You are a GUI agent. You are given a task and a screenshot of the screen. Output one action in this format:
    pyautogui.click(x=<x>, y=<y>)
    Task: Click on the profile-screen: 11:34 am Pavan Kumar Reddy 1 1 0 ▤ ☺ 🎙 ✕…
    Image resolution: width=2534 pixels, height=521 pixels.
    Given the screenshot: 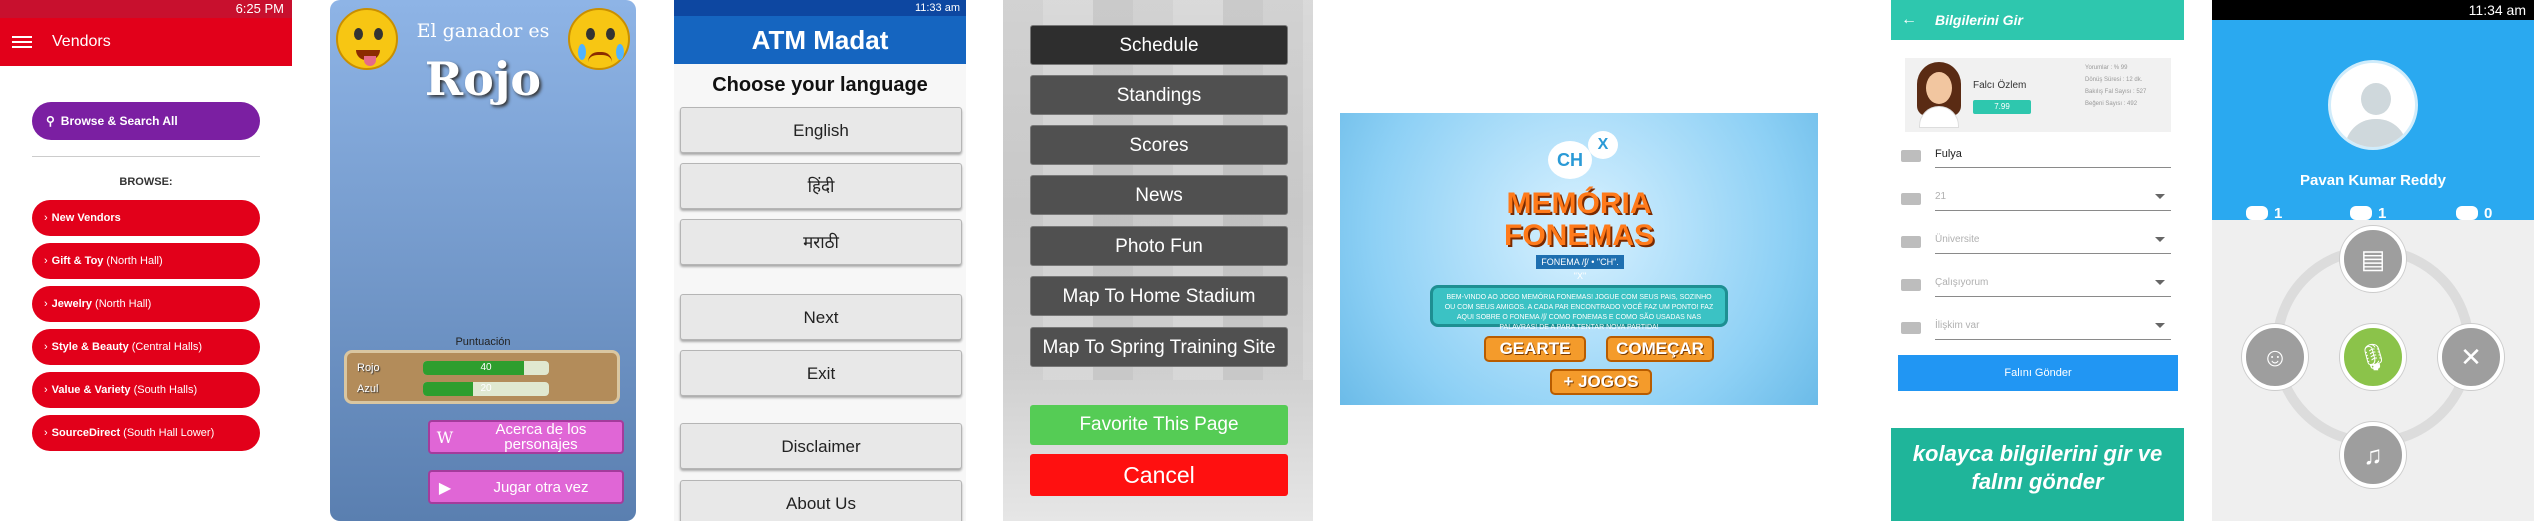 What is the action you would take?
    pyautogui.click(x=2373, y=260)
    